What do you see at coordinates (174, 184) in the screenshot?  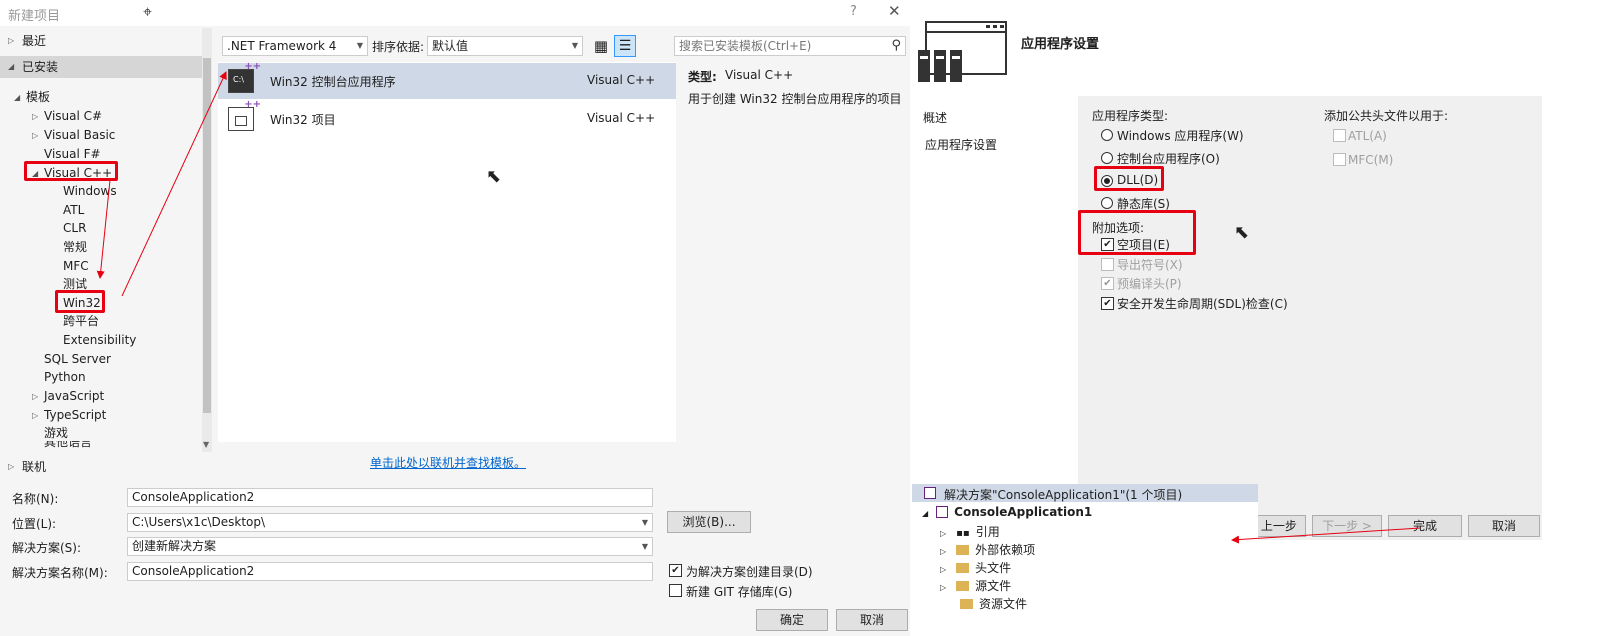 I see `arrow-to-console-template` at bounding box center [174, 184].